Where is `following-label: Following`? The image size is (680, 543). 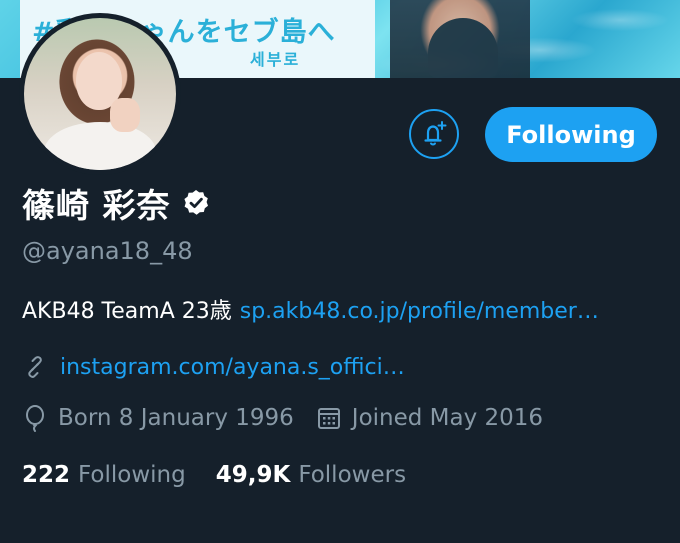 following-label: Following is located at coordinates (132, 475).